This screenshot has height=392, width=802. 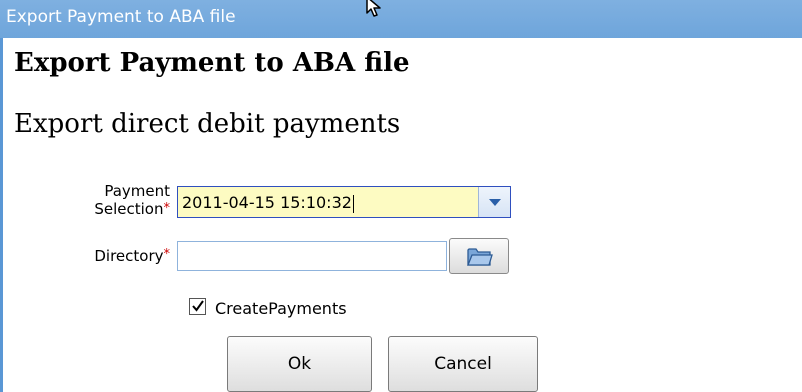 I want to click on window-titlebar: Export Payment to ABA file, so click(x=401, y=19).